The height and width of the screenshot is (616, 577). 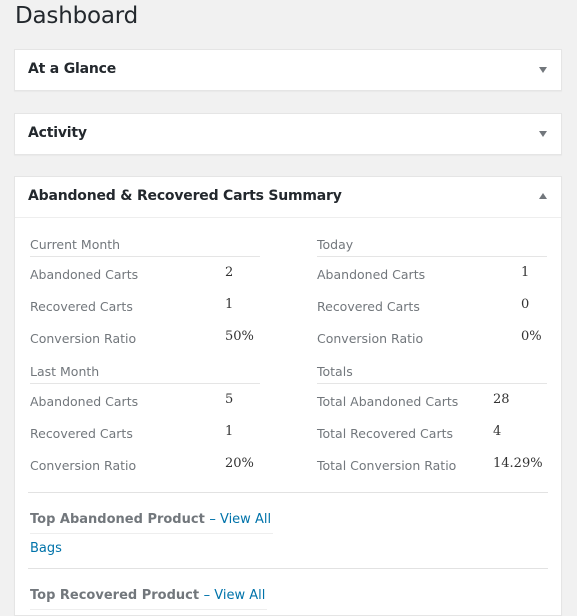 I want to click on stat-value: 4, so click(x=497, y=431).